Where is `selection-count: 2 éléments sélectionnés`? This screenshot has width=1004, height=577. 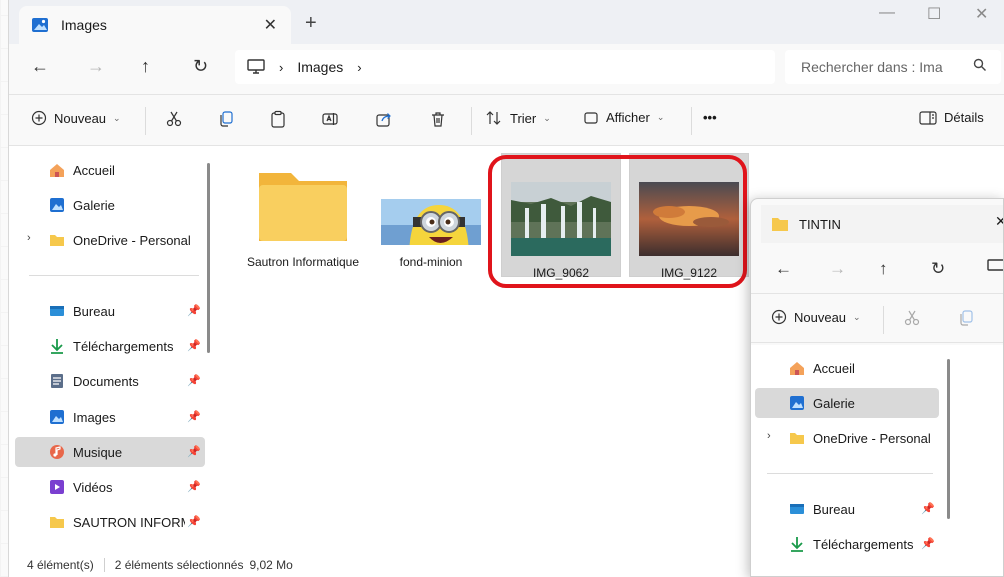 selection-count: 2 éléments sélectionnés is located at coordinates (179, 565).